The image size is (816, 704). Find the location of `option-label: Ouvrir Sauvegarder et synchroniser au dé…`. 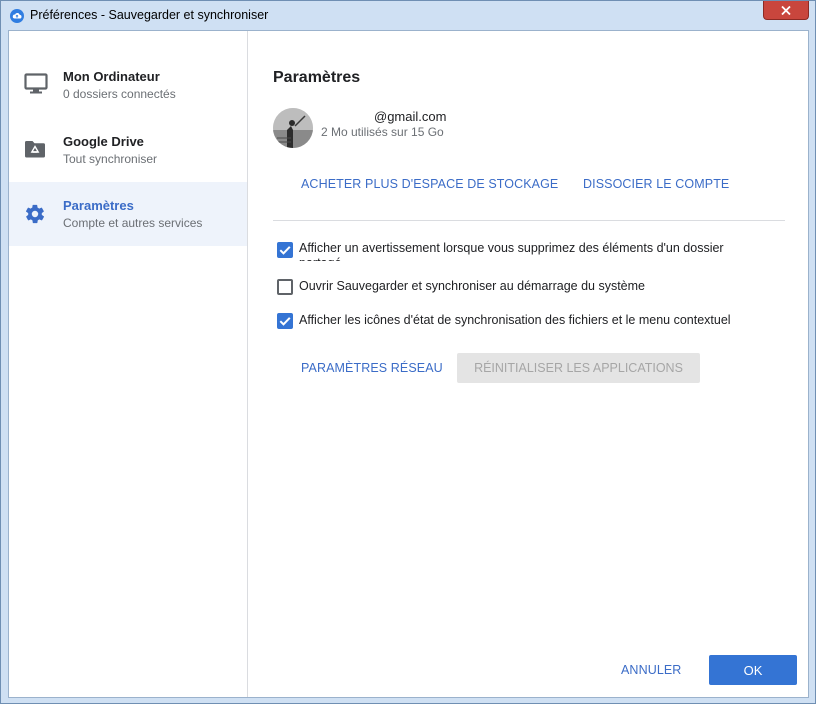

option-label: Ouvrir Sauvegarder et synchroniser au dé… is located at coordinates (472, 286).